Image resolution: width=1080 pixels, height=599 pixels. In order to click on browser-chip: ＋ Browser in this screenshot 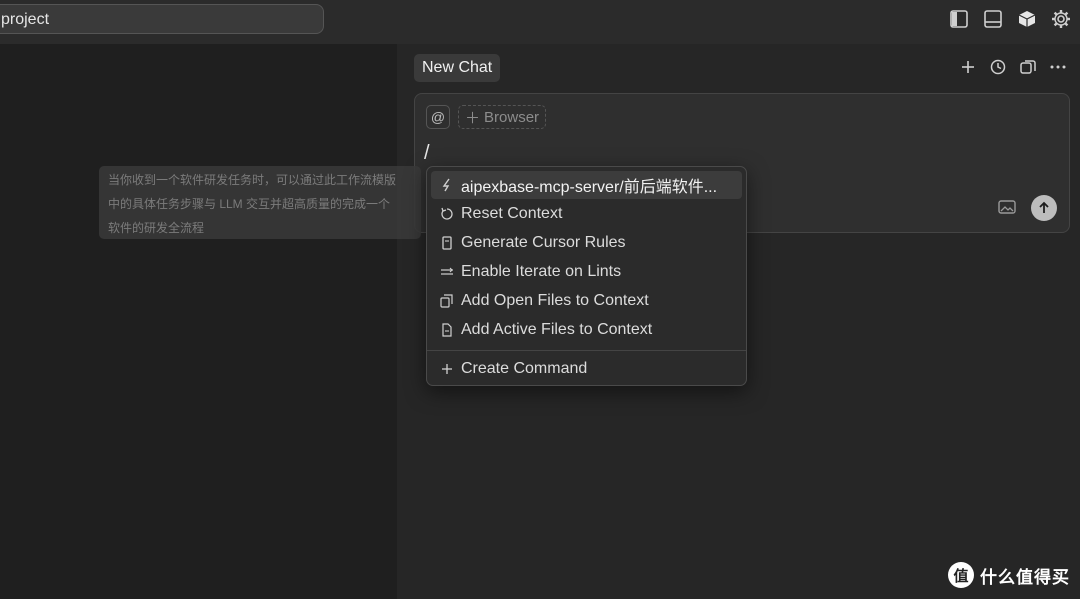, I will do `click(502, 117)`.